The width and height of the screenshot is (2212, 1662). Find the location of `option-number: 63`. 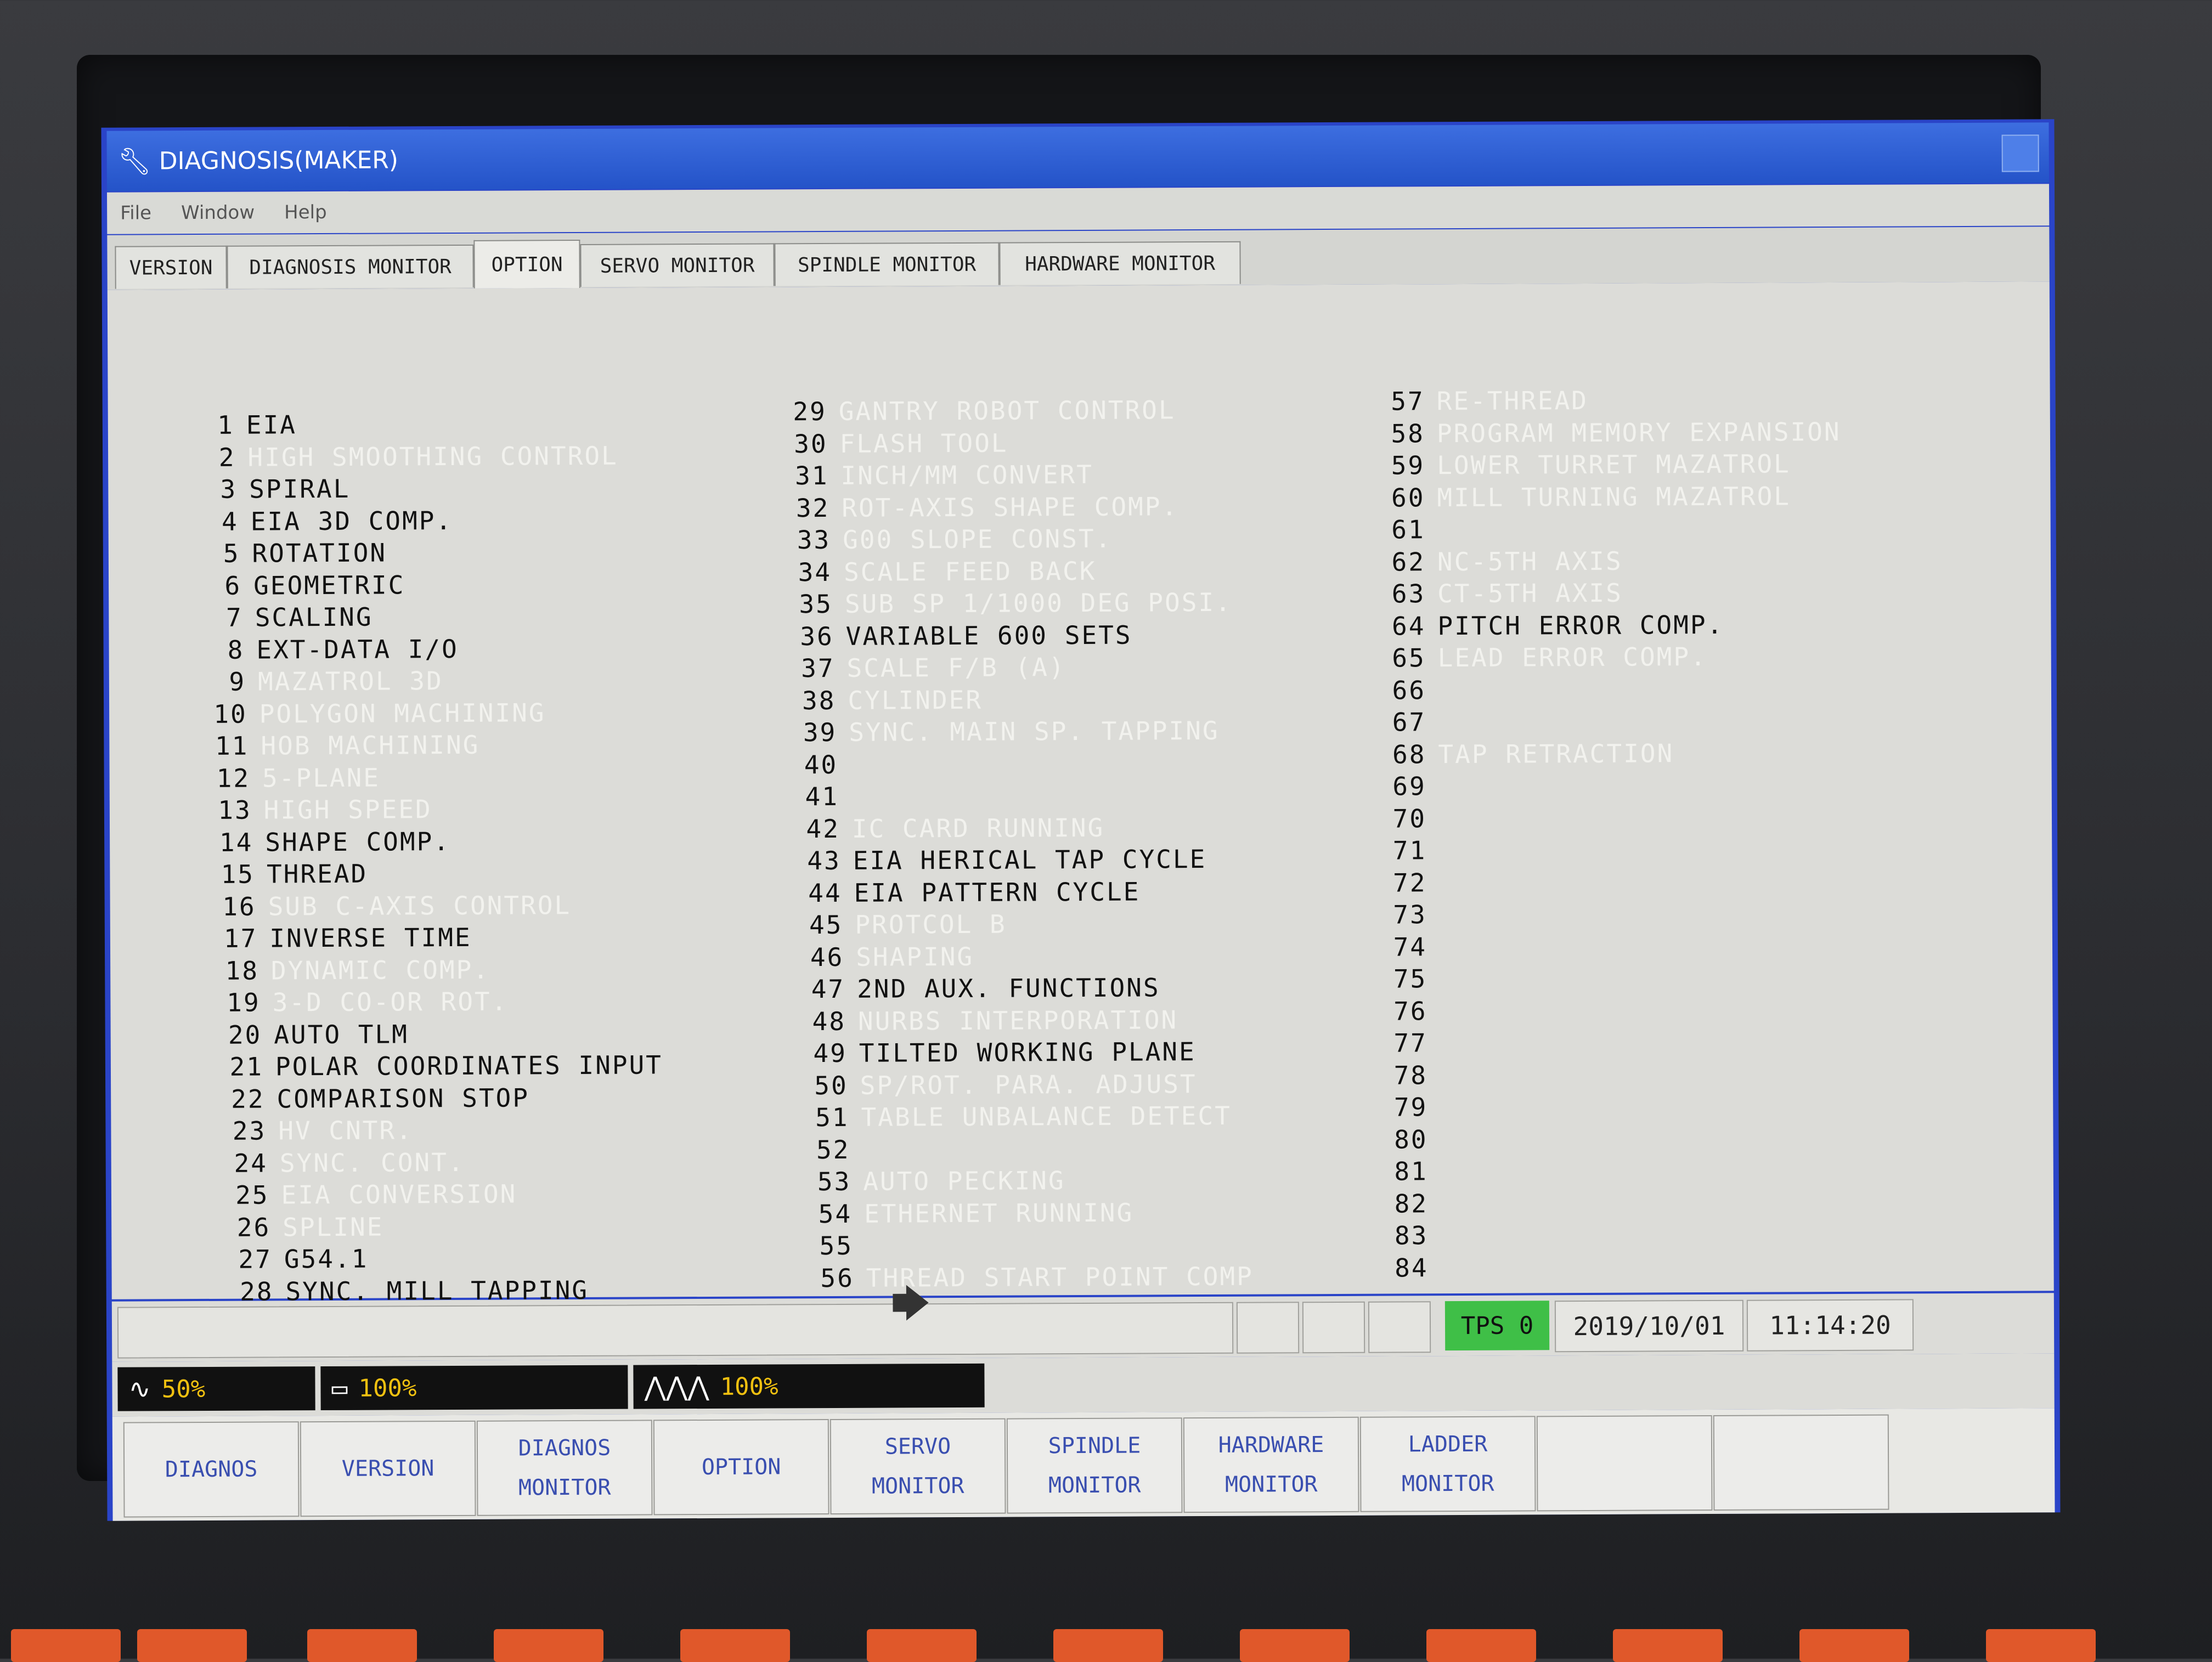

option-number: 63 is located at coordinates (1403, 593).